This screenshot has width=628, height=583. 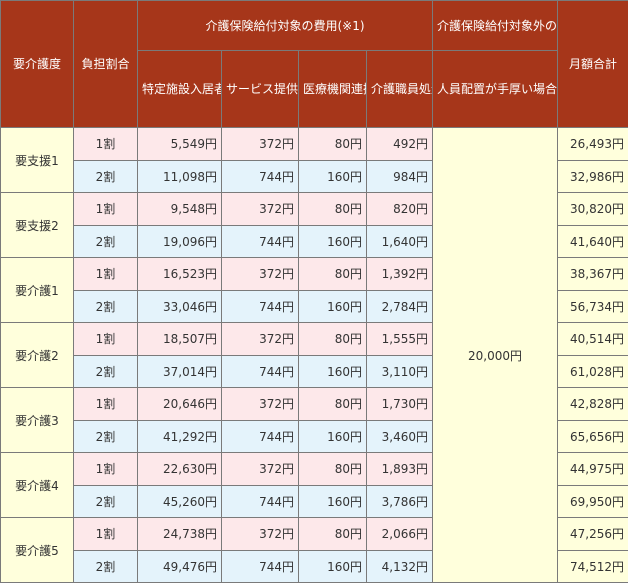 What do you see at coordinates (592, 436) in the screenshot?
I see `monthly-total-cell: 65,656円` at bounding box center [592, 436].